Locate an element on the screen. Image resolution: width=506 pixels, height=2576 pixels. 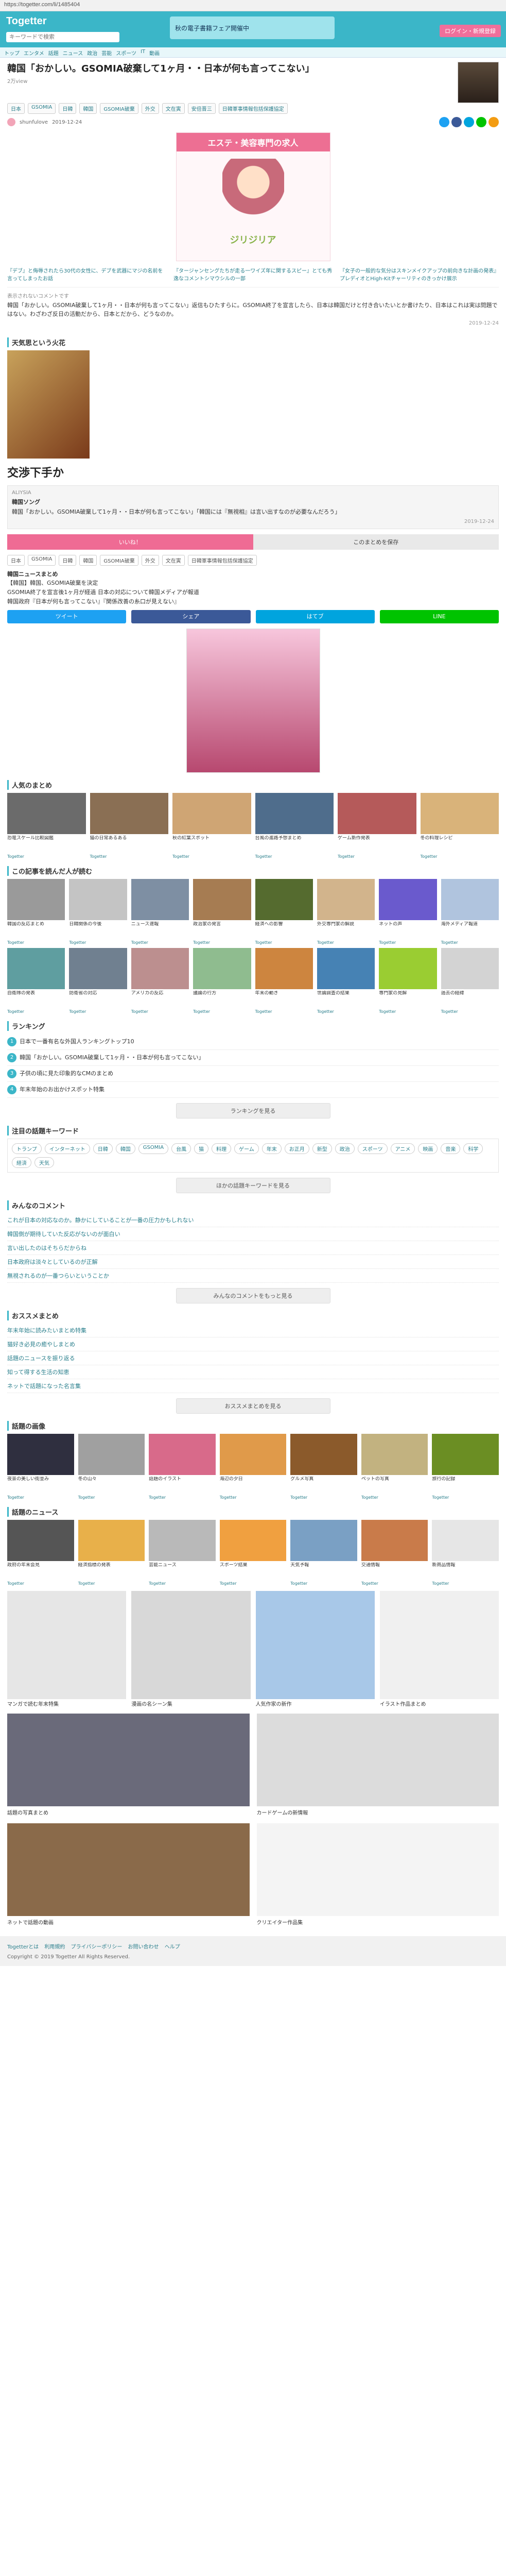
keyword: 科学 is located at coordinates (473, 1149).